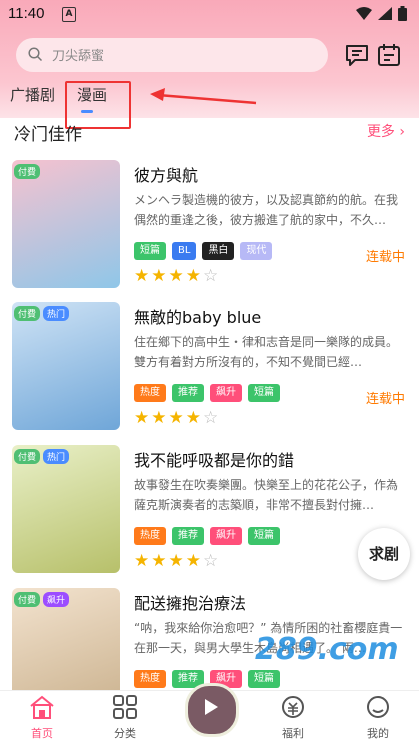 This screenshot has width=419, height=747. I want to click on home-icon, so click(42, 707).